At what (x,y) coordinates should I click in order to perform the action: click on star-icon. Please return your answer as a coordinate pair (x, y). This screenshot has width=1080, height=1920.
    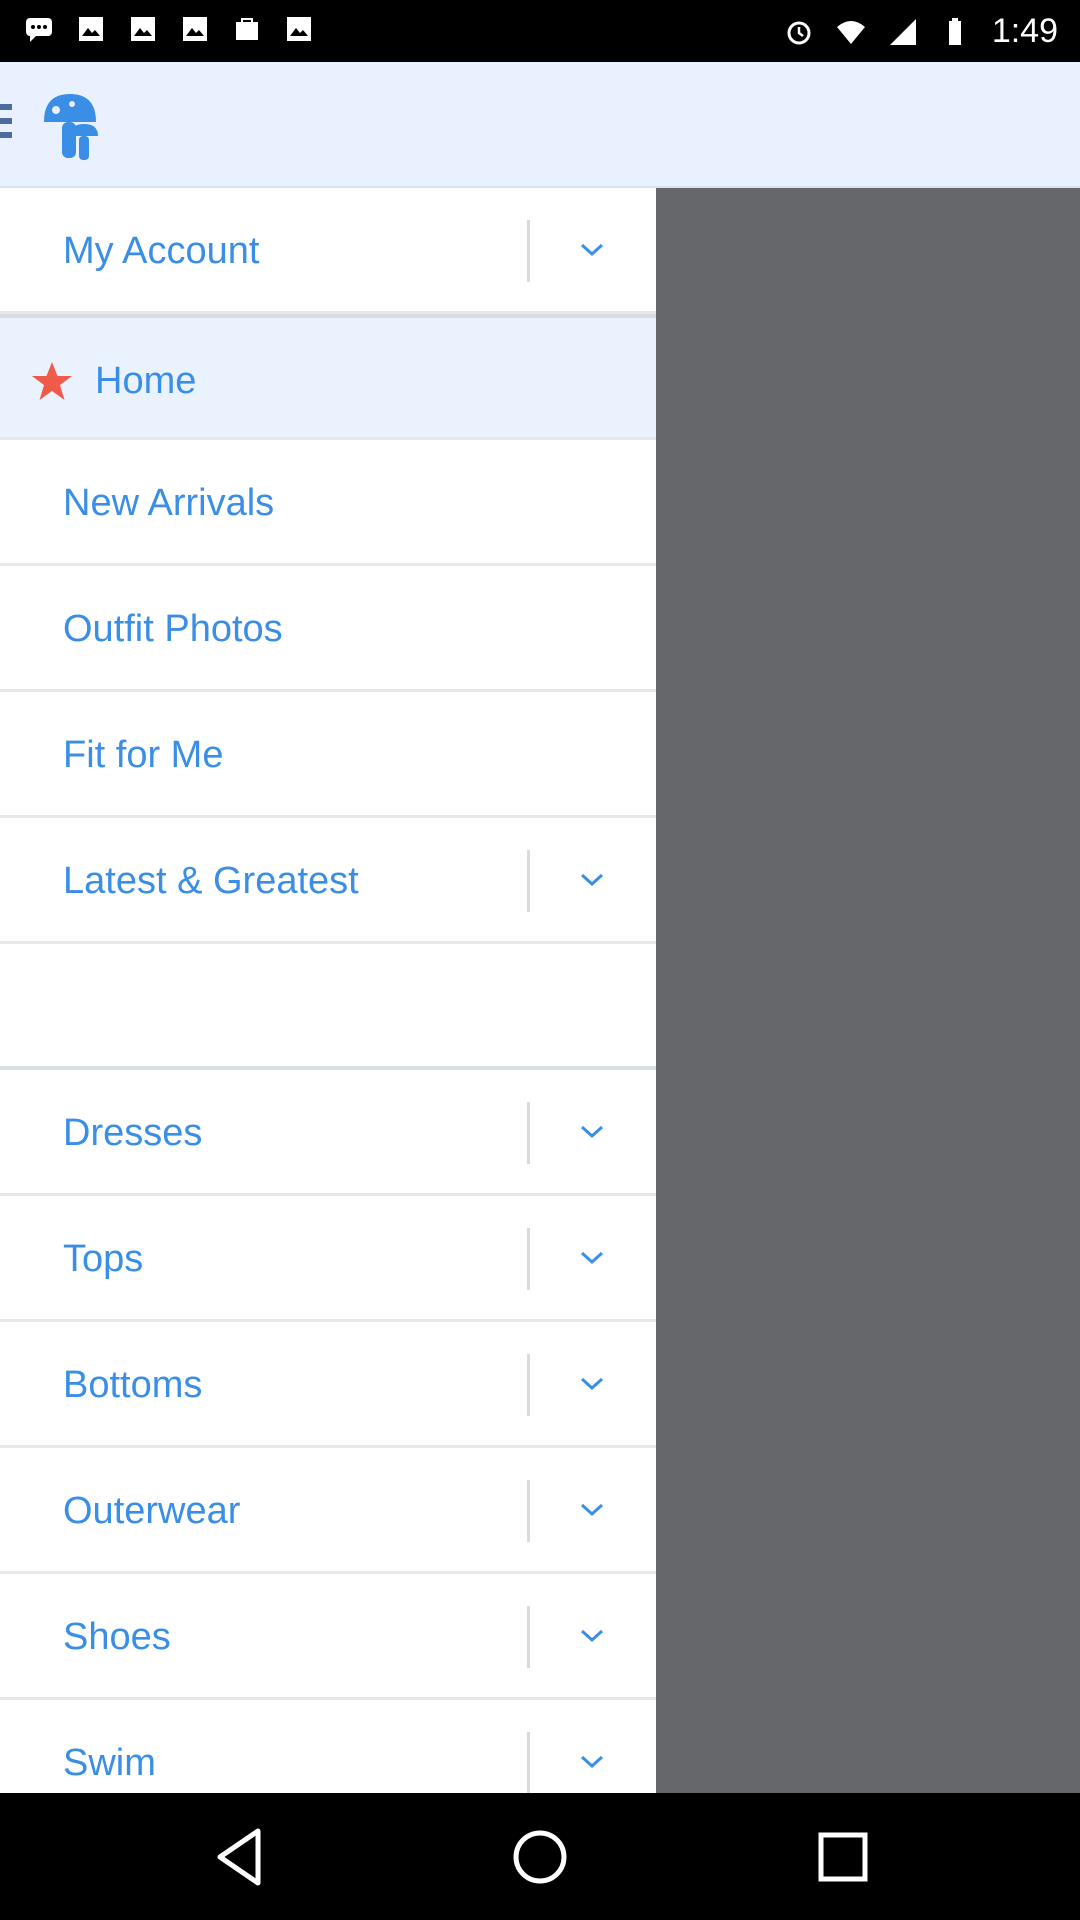
    Looking at the image, I should click on (52, 381).